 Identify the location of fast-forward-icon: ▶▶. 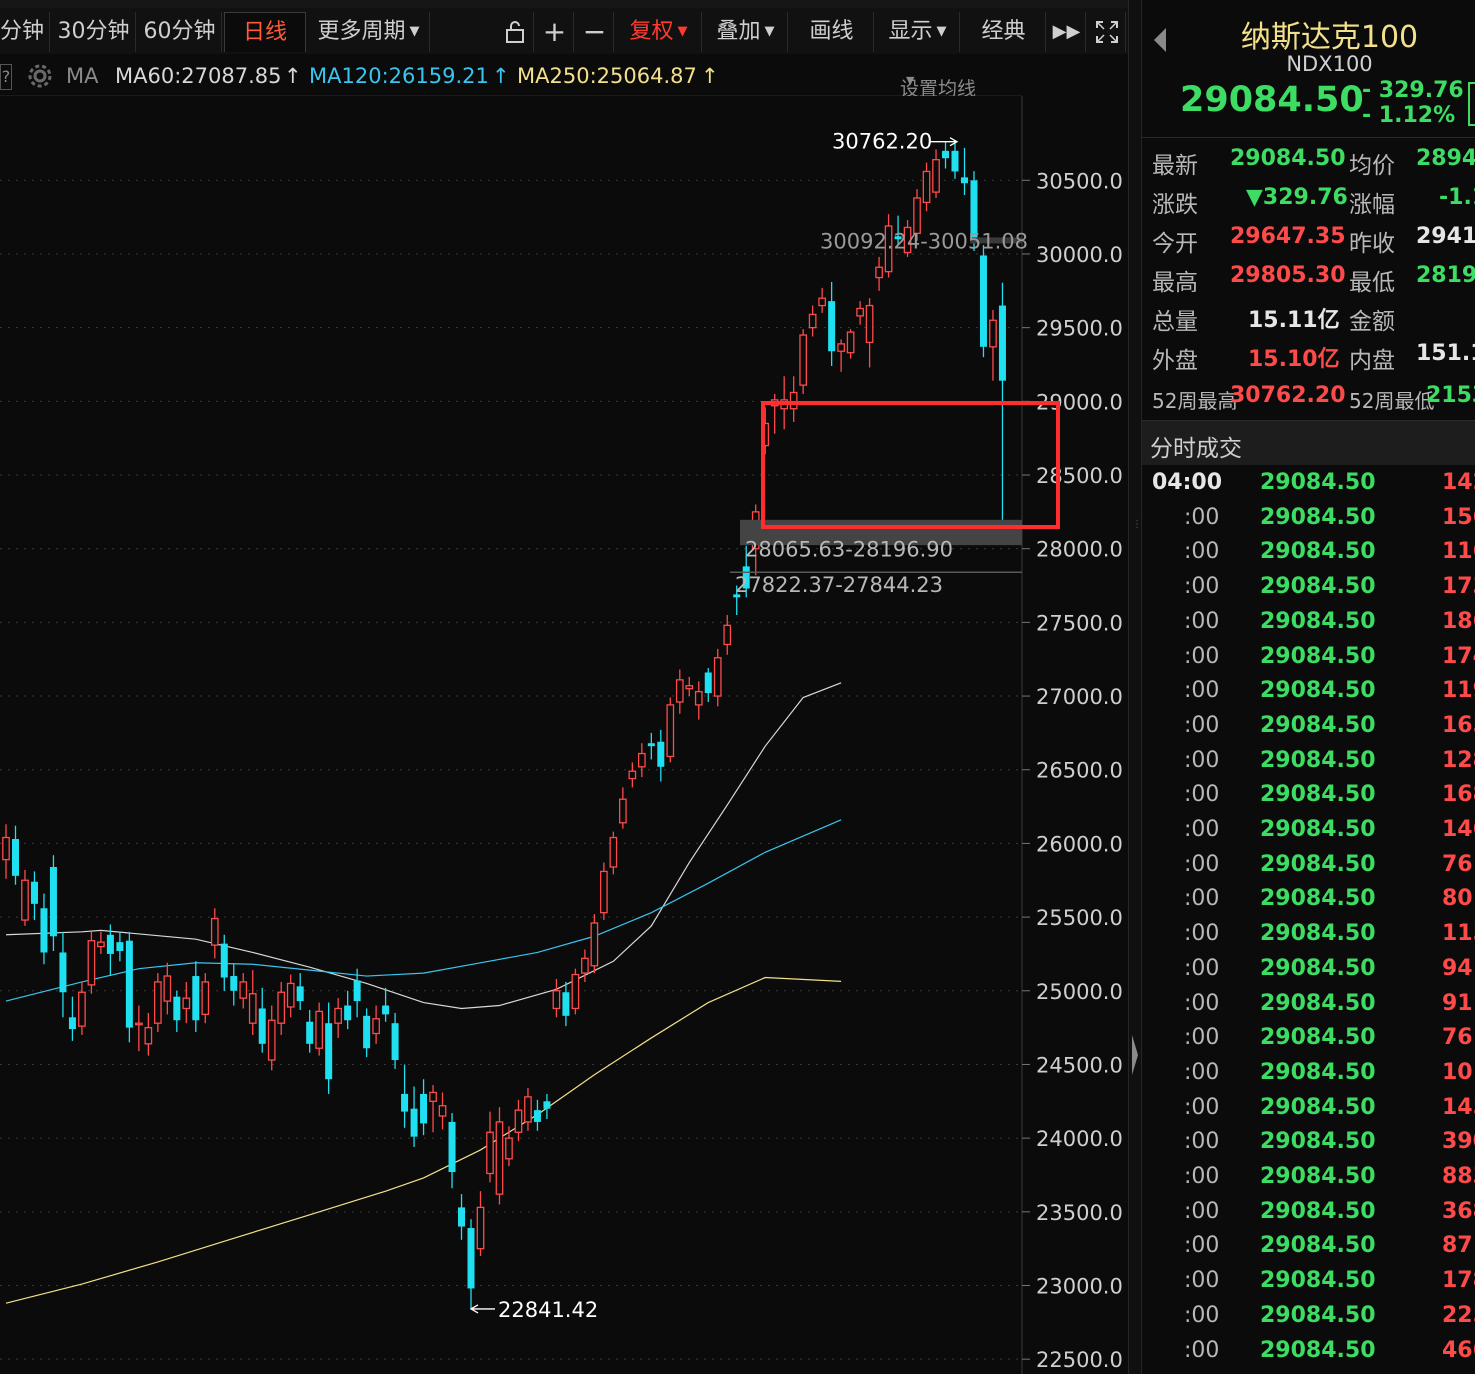
(1067, 32).